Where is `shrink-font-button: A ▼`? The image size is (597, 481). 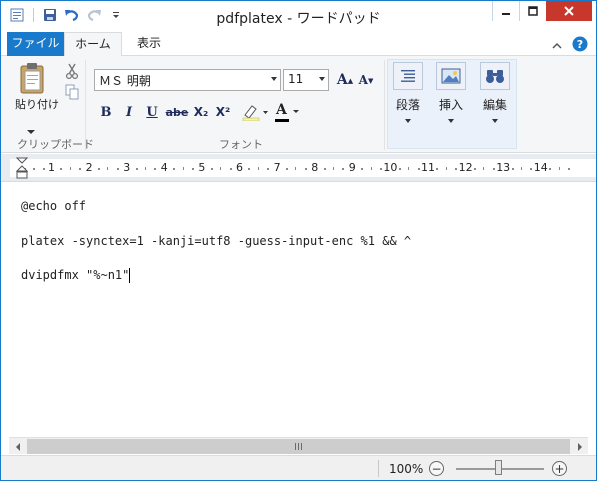
shrink-font-button: A ▼ is located at coordinates (366, 80).